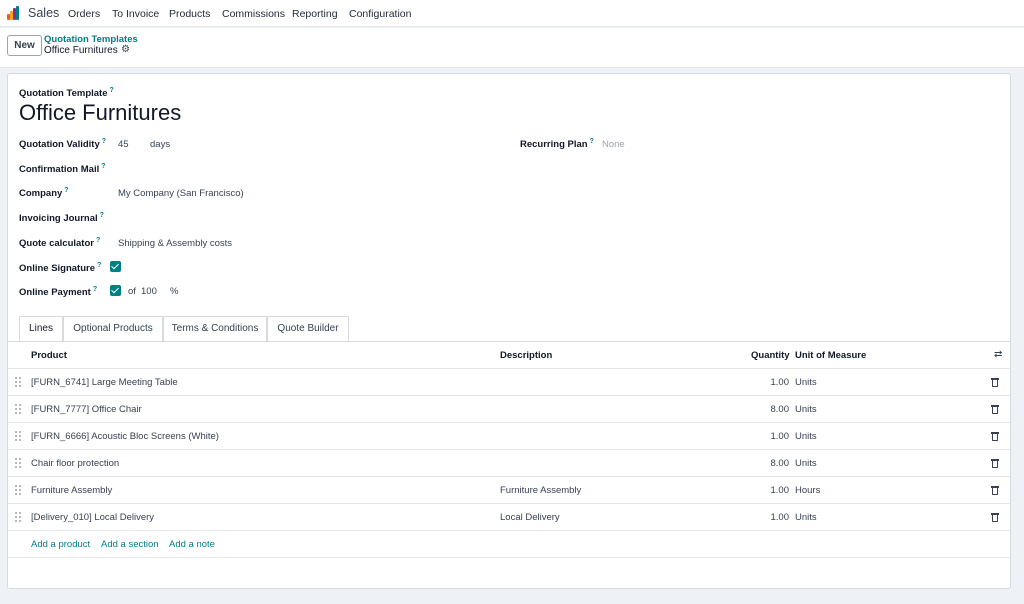 The height and width of the screenshot is (604, 1024). Describe the element at coordinates (123, 144) in the screenshot. I see `quotation-validity-field: 45` at that location.